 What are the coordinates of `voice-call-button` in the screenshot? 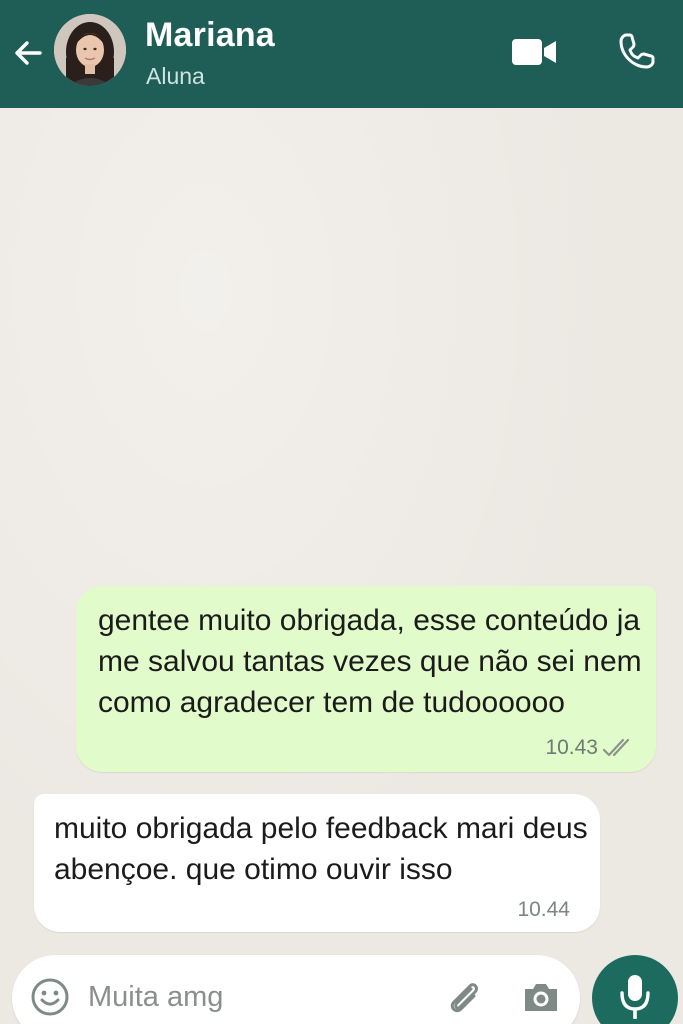 It's located at (637, 51).